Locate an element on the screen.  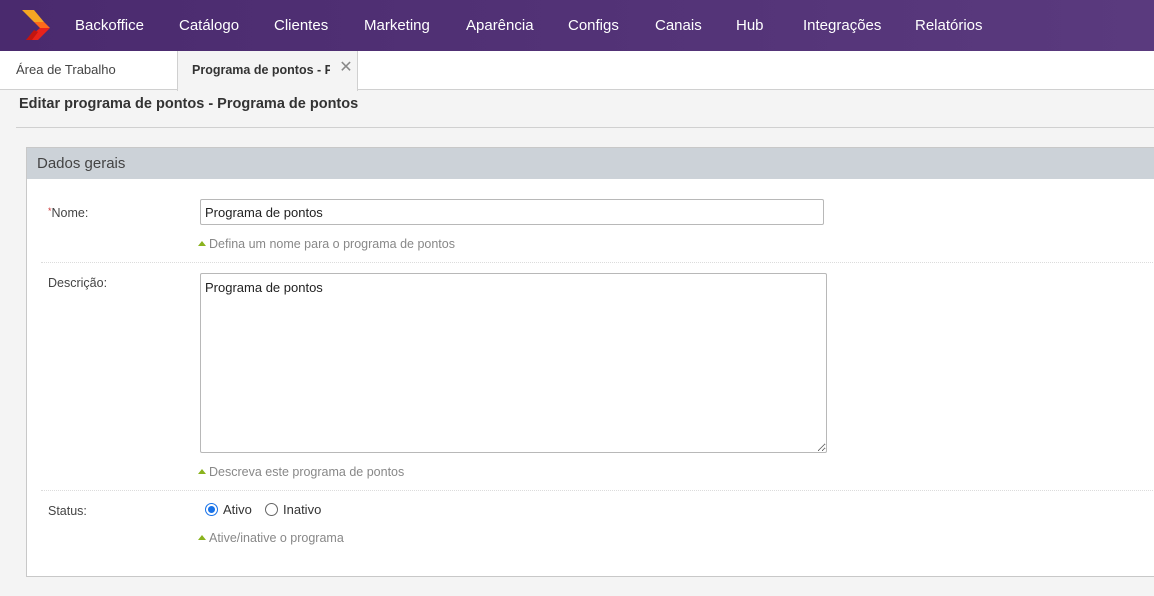
nav-catalogo: Catálogo is located at coordinates (209, 25).